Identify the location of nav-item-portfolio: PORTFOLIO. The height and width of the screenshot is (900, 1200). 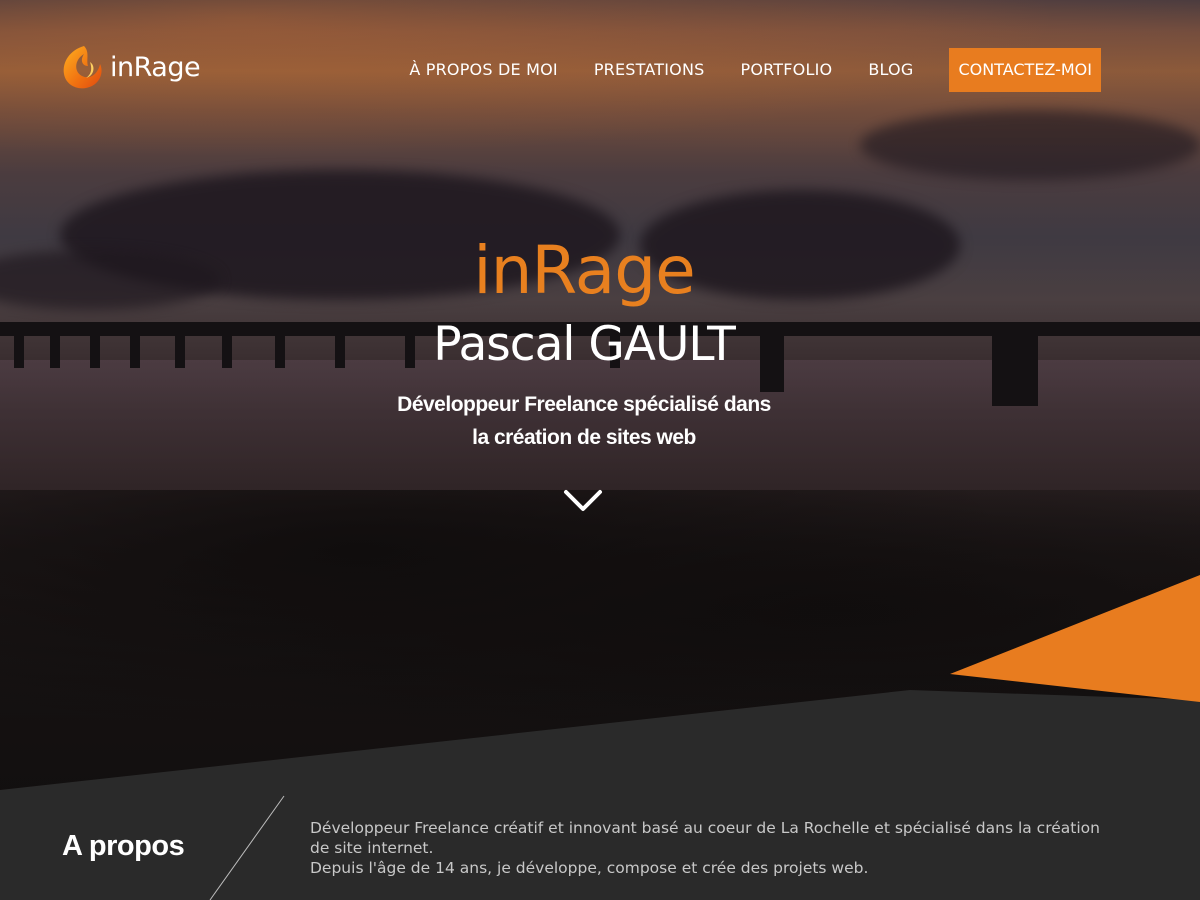
(787, 70).